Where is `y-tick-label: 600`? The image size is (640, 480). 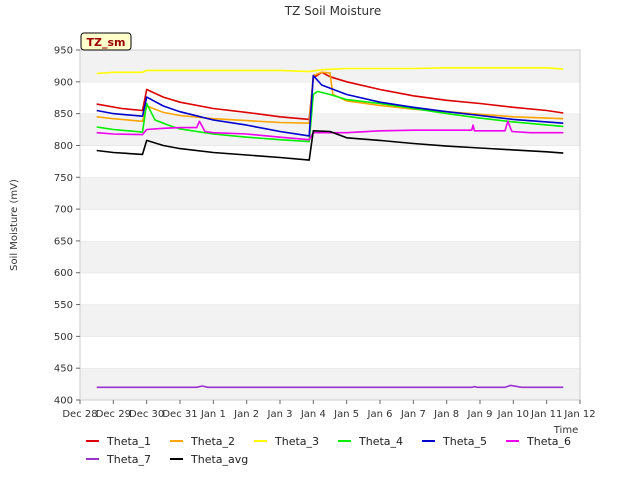 y-tick-label: 600 is located at coordinates (63, 273).